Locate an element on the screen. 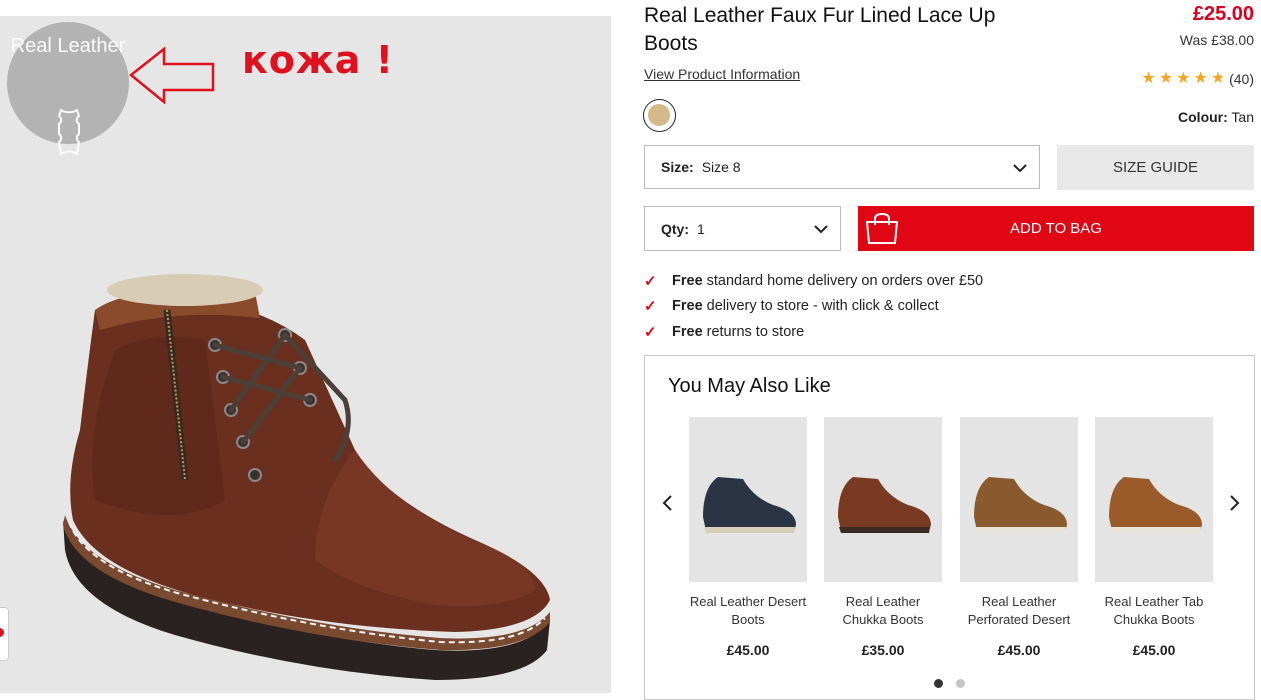 The image size is (1261, 700). chevron-right-icon is located at coordinates (1234, 503).